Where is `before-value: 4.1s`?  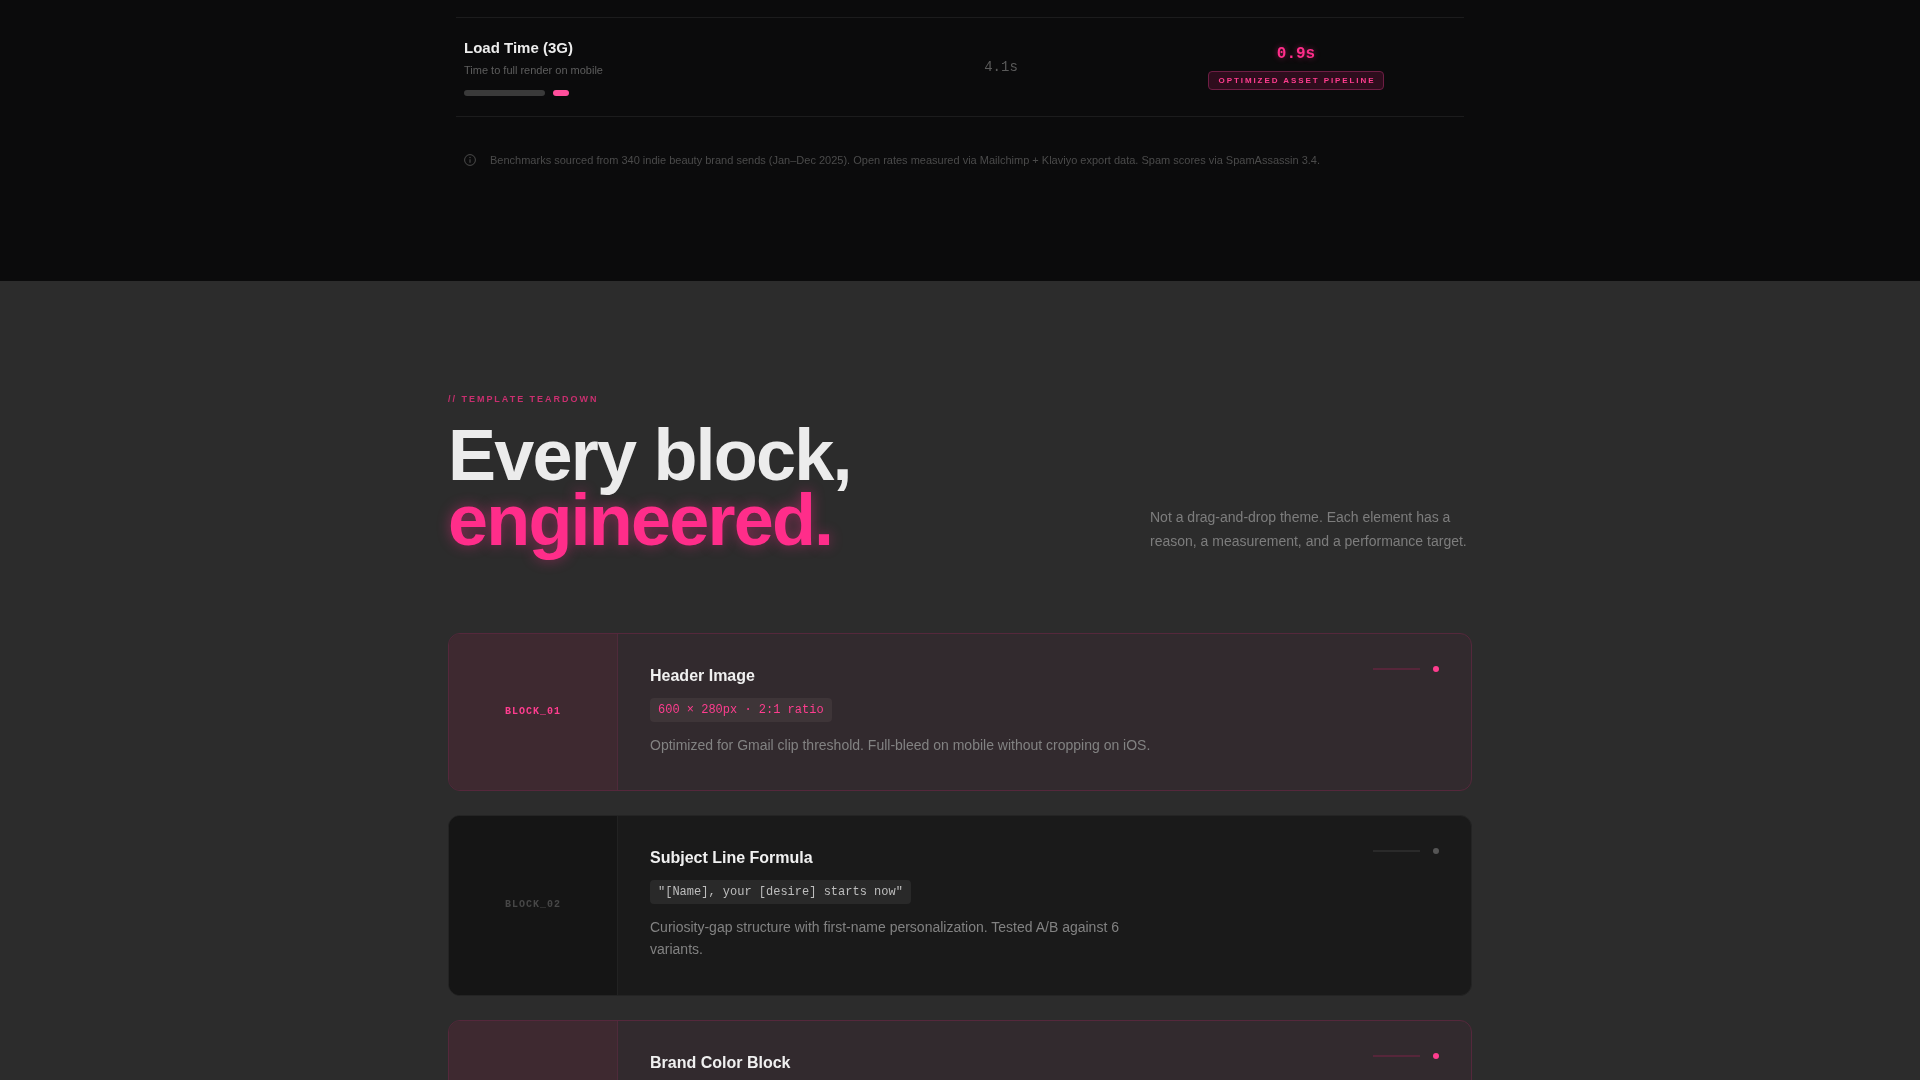 before-value: 4.1s is located at coordinates (1001, 67).